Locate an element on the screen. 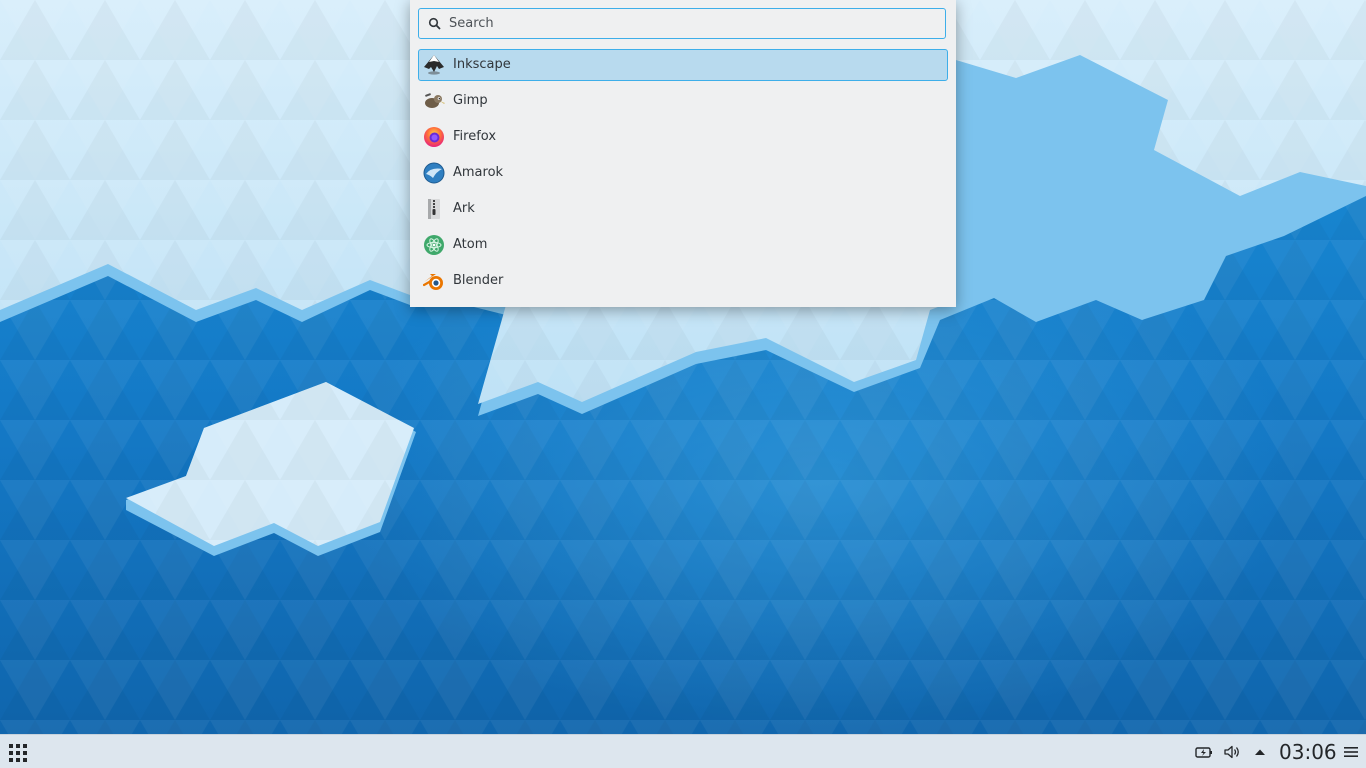 The width and height of the screenshot is (1366, 768). app-label: Blender is located at coordinates (478, 280).